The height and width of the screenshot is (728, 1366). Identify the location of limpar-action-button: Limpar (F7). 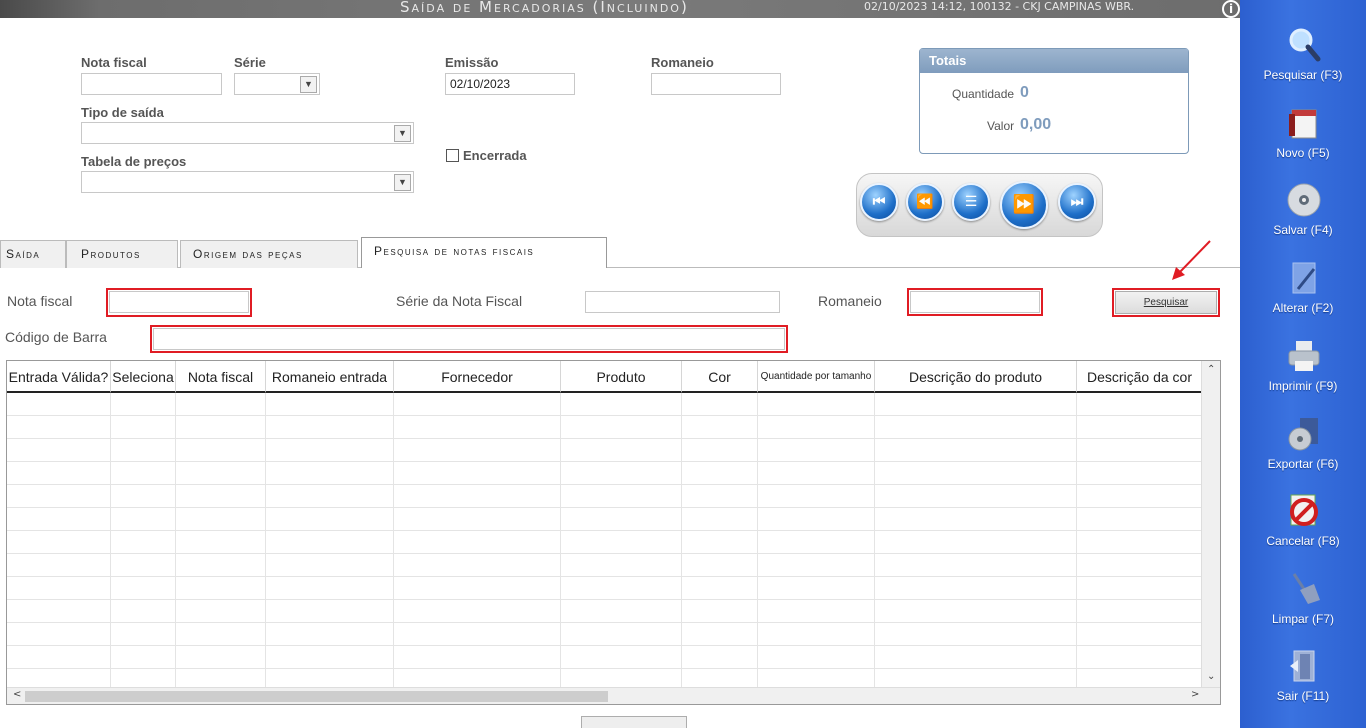
(1303, 602).